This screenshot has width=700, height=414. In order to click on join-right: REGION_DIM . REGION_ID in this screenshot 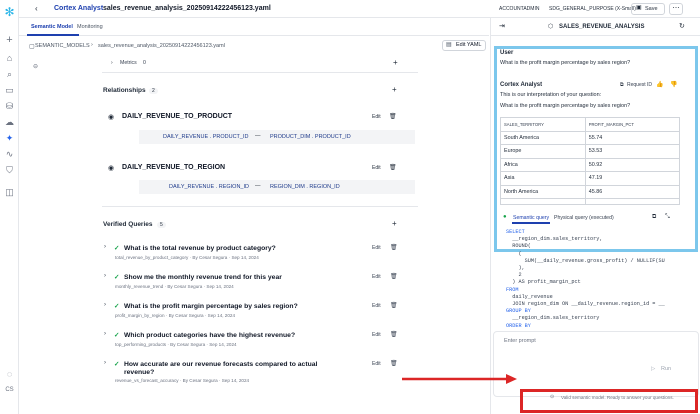, I will do `click(305, 187)`.